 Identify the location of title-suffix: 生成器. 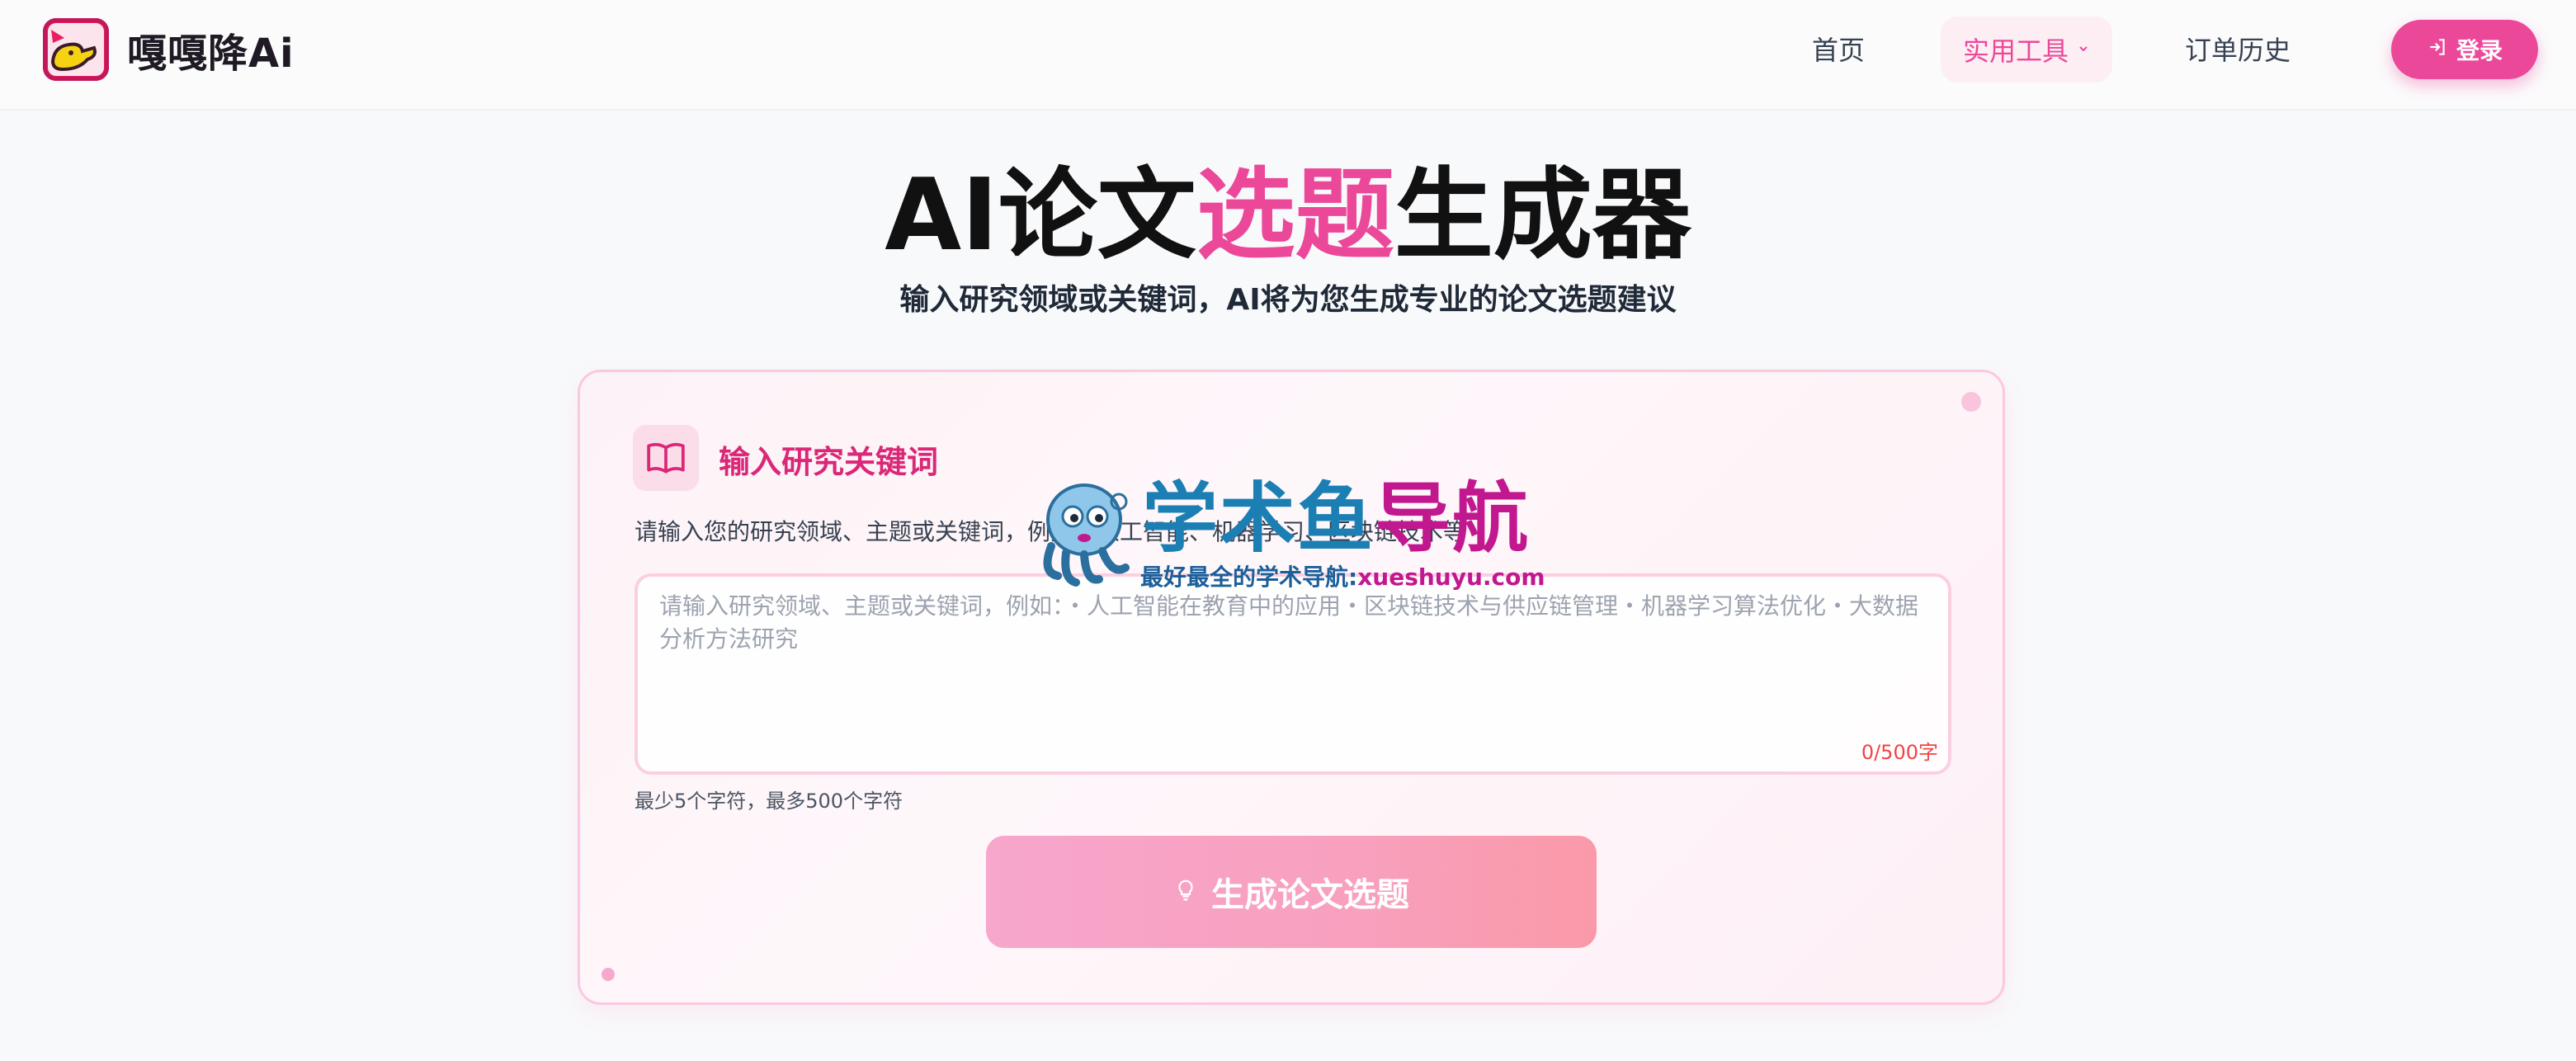
(1542, 215).